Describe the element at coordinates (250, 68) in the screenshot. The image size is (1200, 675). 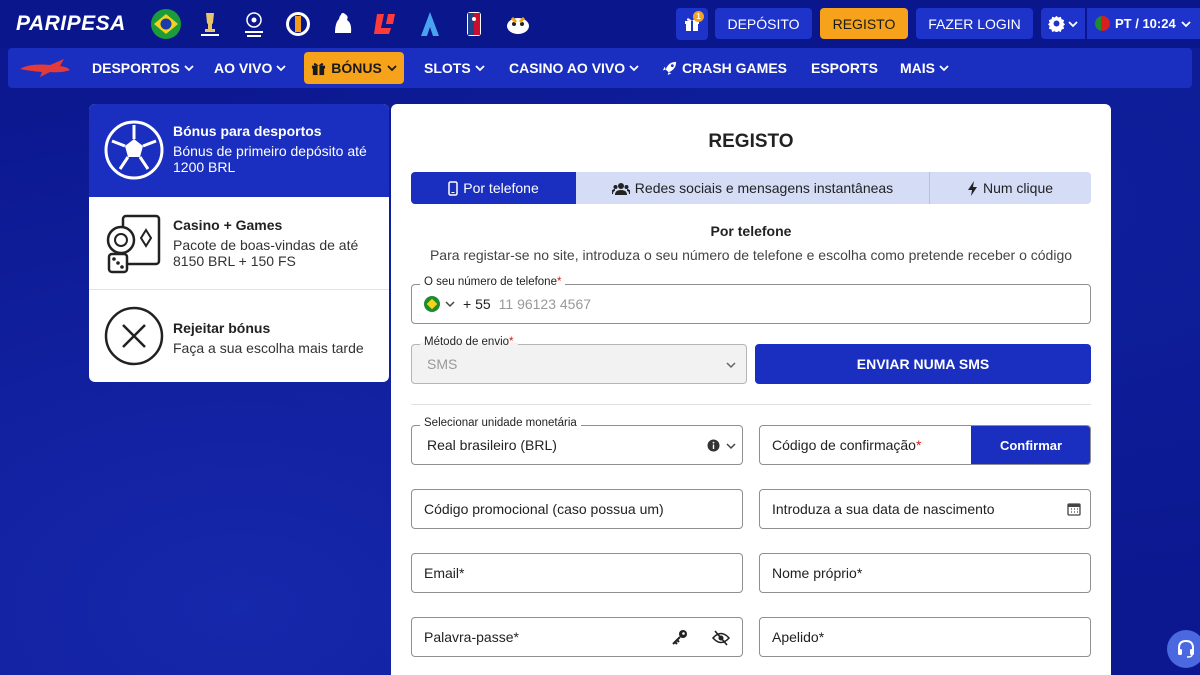
I see `nav-live: AO VIVO` at that location.